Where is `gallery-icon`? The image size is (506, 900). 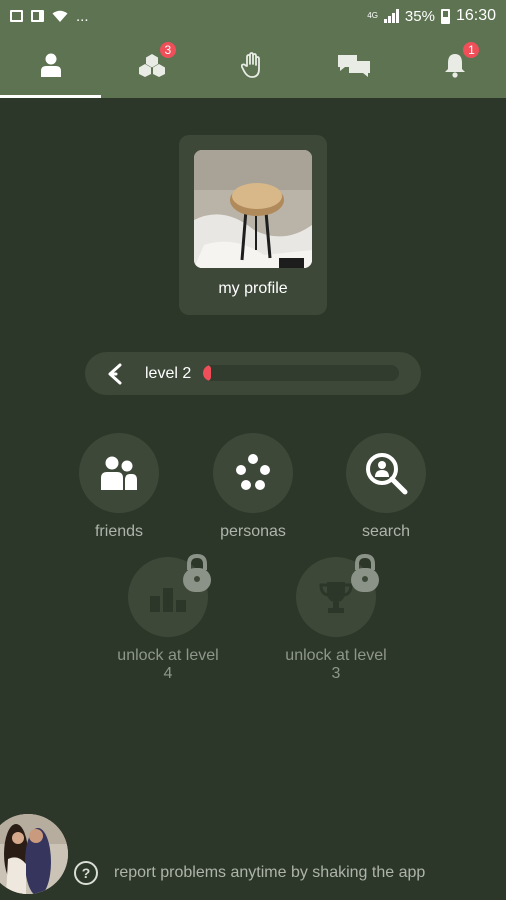 gallery-icon is located at coordinates (16, 16).